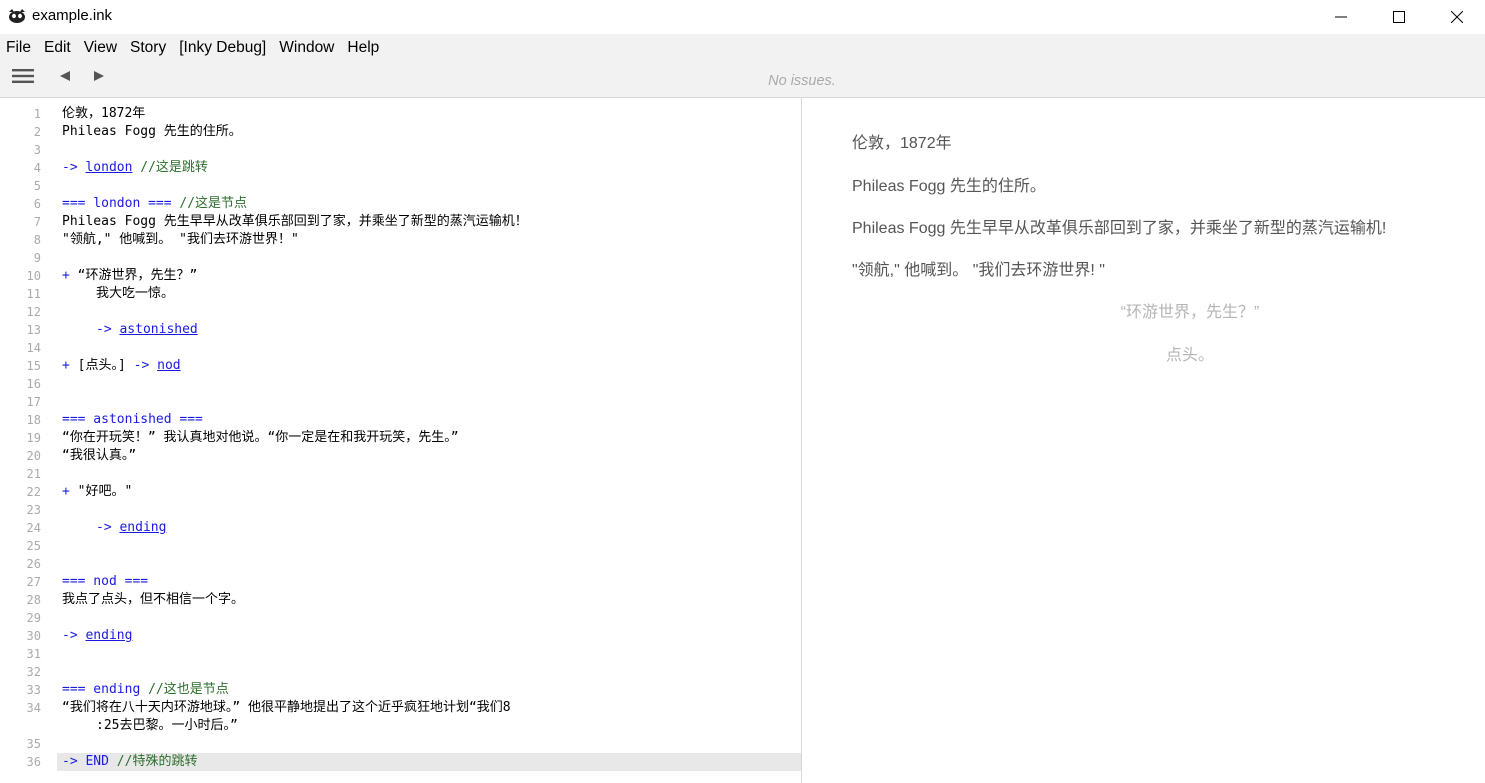 Image resolution: width=1485 pixels, height=783 pixels. What do you see at coordinates (400, 132) in the screenshot?
I see `editor-line: 2 Phileas Fogg 先生的住所。` at bounding box center [400, 132].